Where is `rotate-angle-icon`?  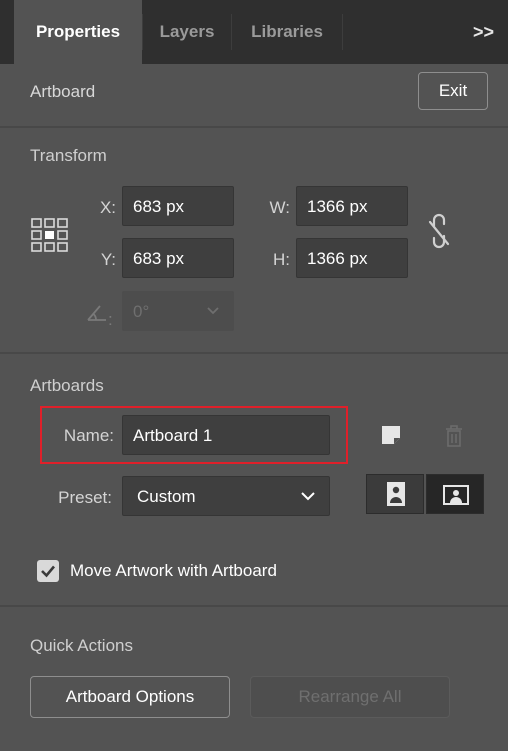 rotate-angle-icon is located at coordinates (96, 313).